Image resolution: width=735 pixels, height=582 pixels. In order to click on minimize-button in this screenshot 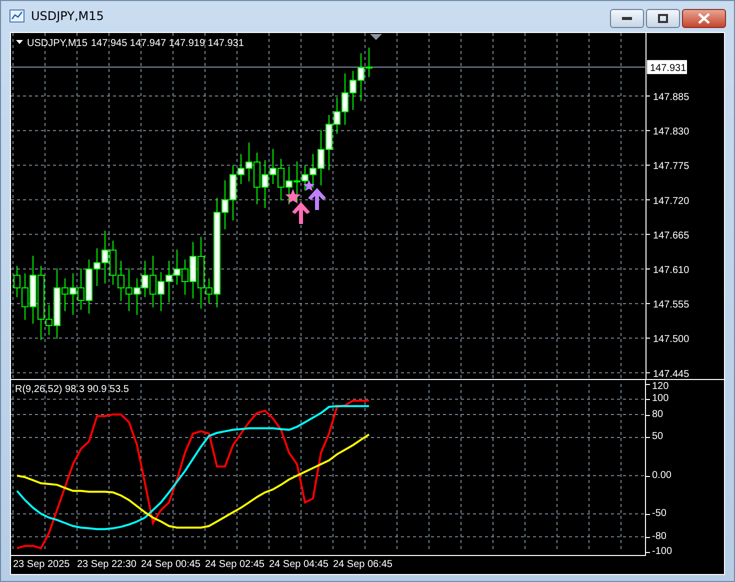, I will do `click(627, 18)`.